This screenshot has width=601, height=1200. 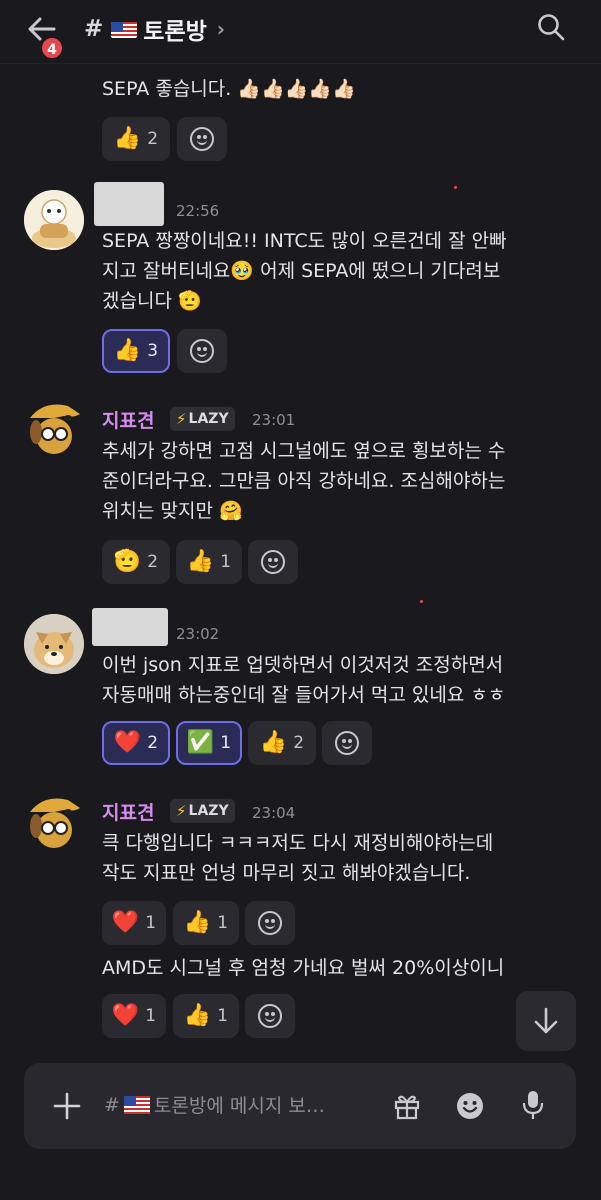 I want to click on reaction-check: ✅ 1, so click(x=209, y=743).